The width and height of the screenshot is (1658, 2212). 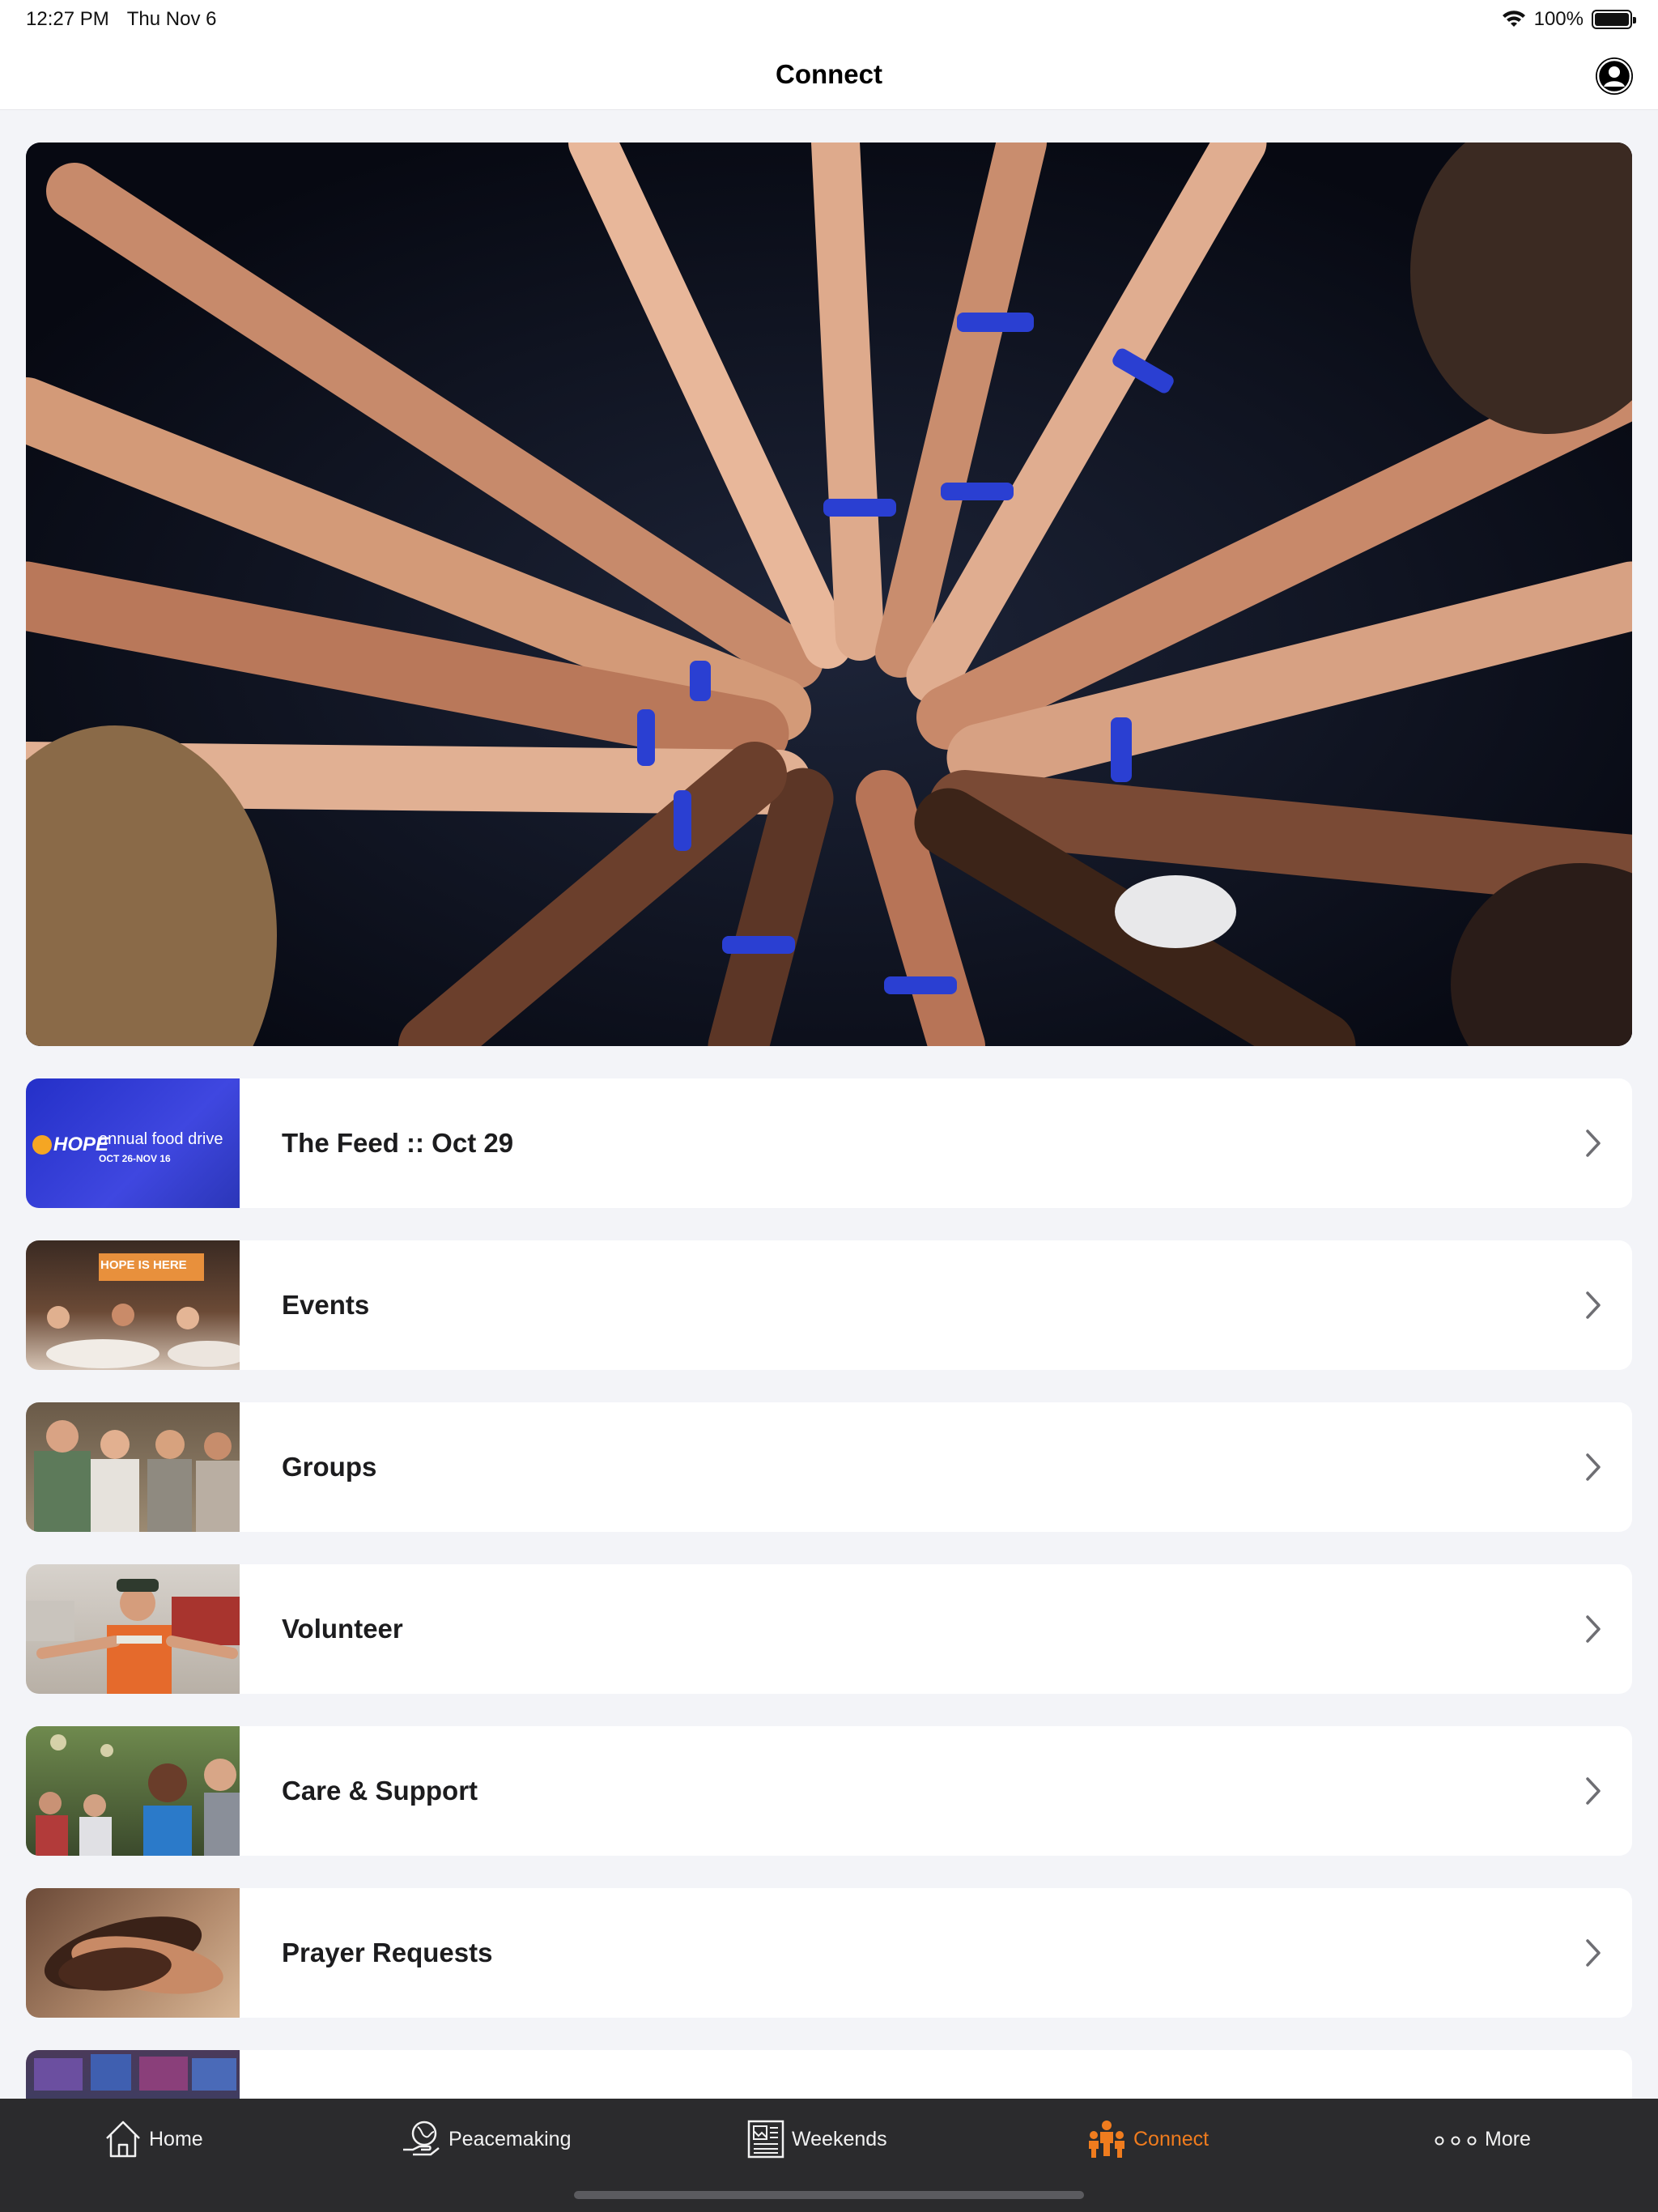 I want to click on groups-thumbnail, so click(x=133, y=1467).